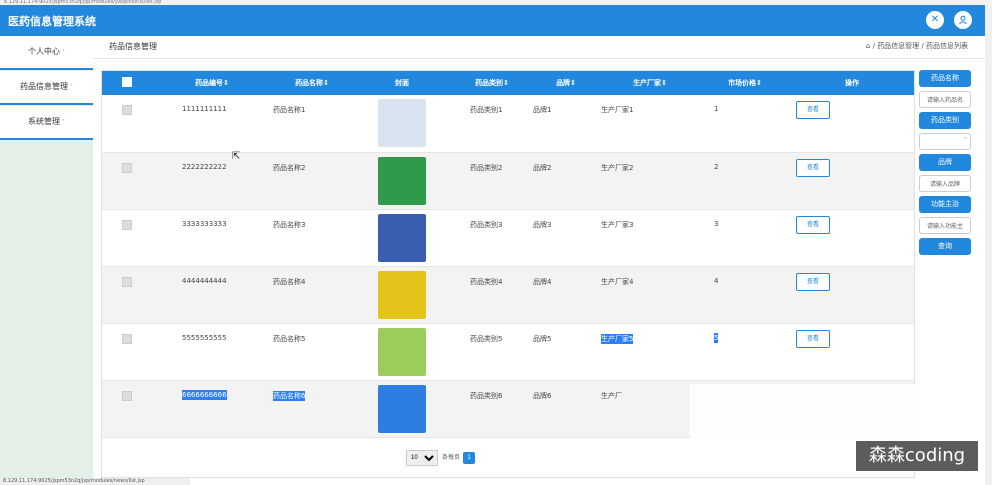  I want to click on col-header-price: 市场价格⇕, so click(745, 83).